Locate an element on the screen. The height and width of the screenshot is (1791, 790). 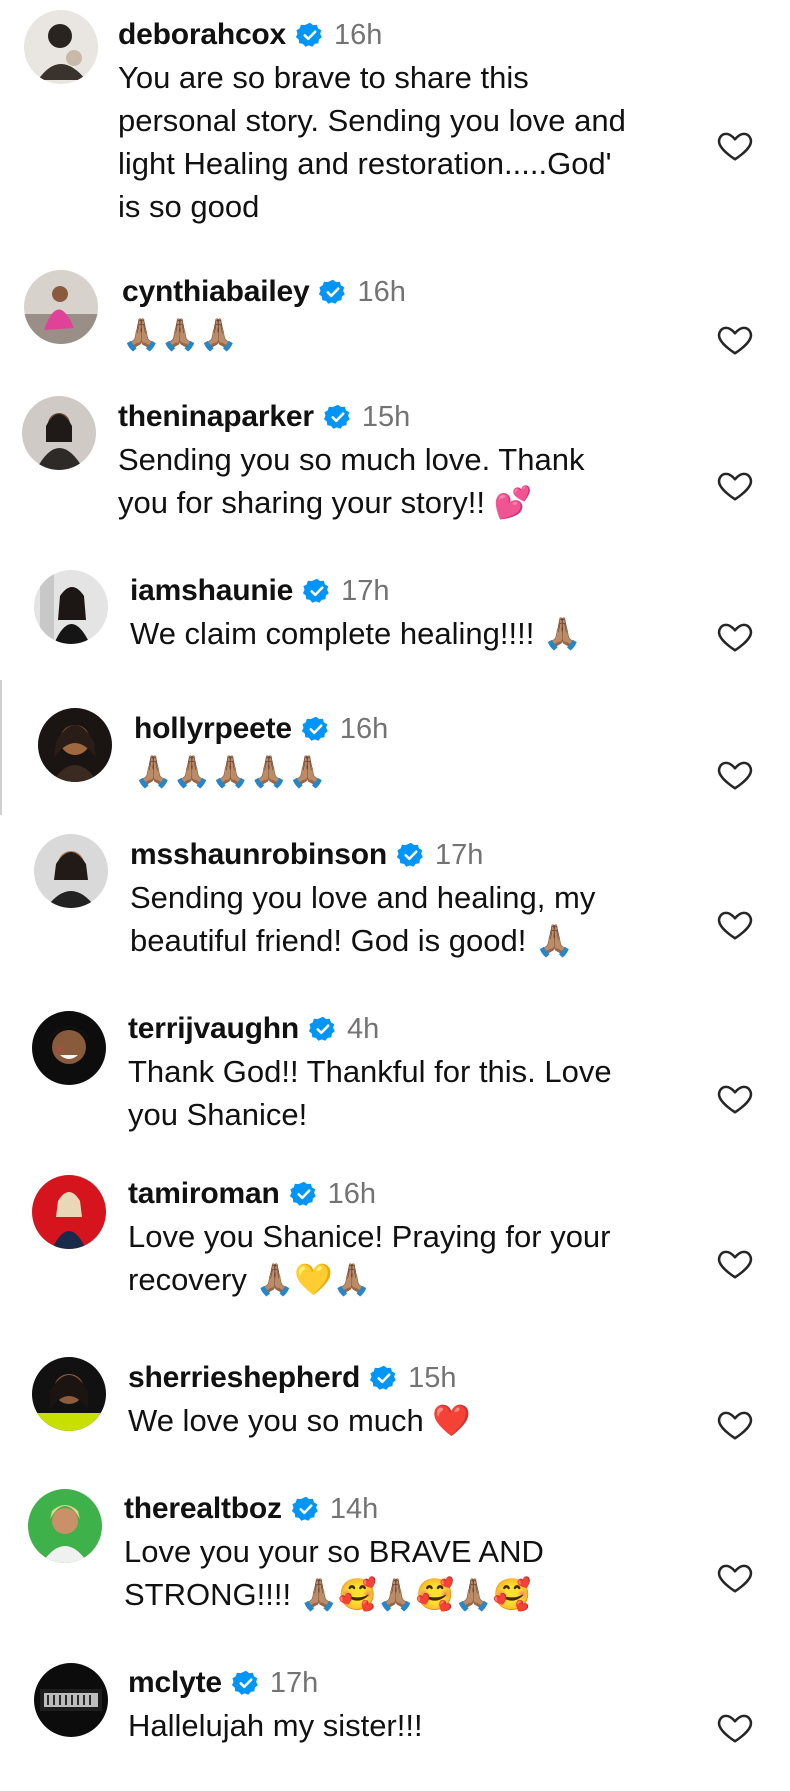
comment-text: 🙏🏽🙏🏽🙏🏽🙏🏽🙏🏽 is located at coordinates (230, 771).